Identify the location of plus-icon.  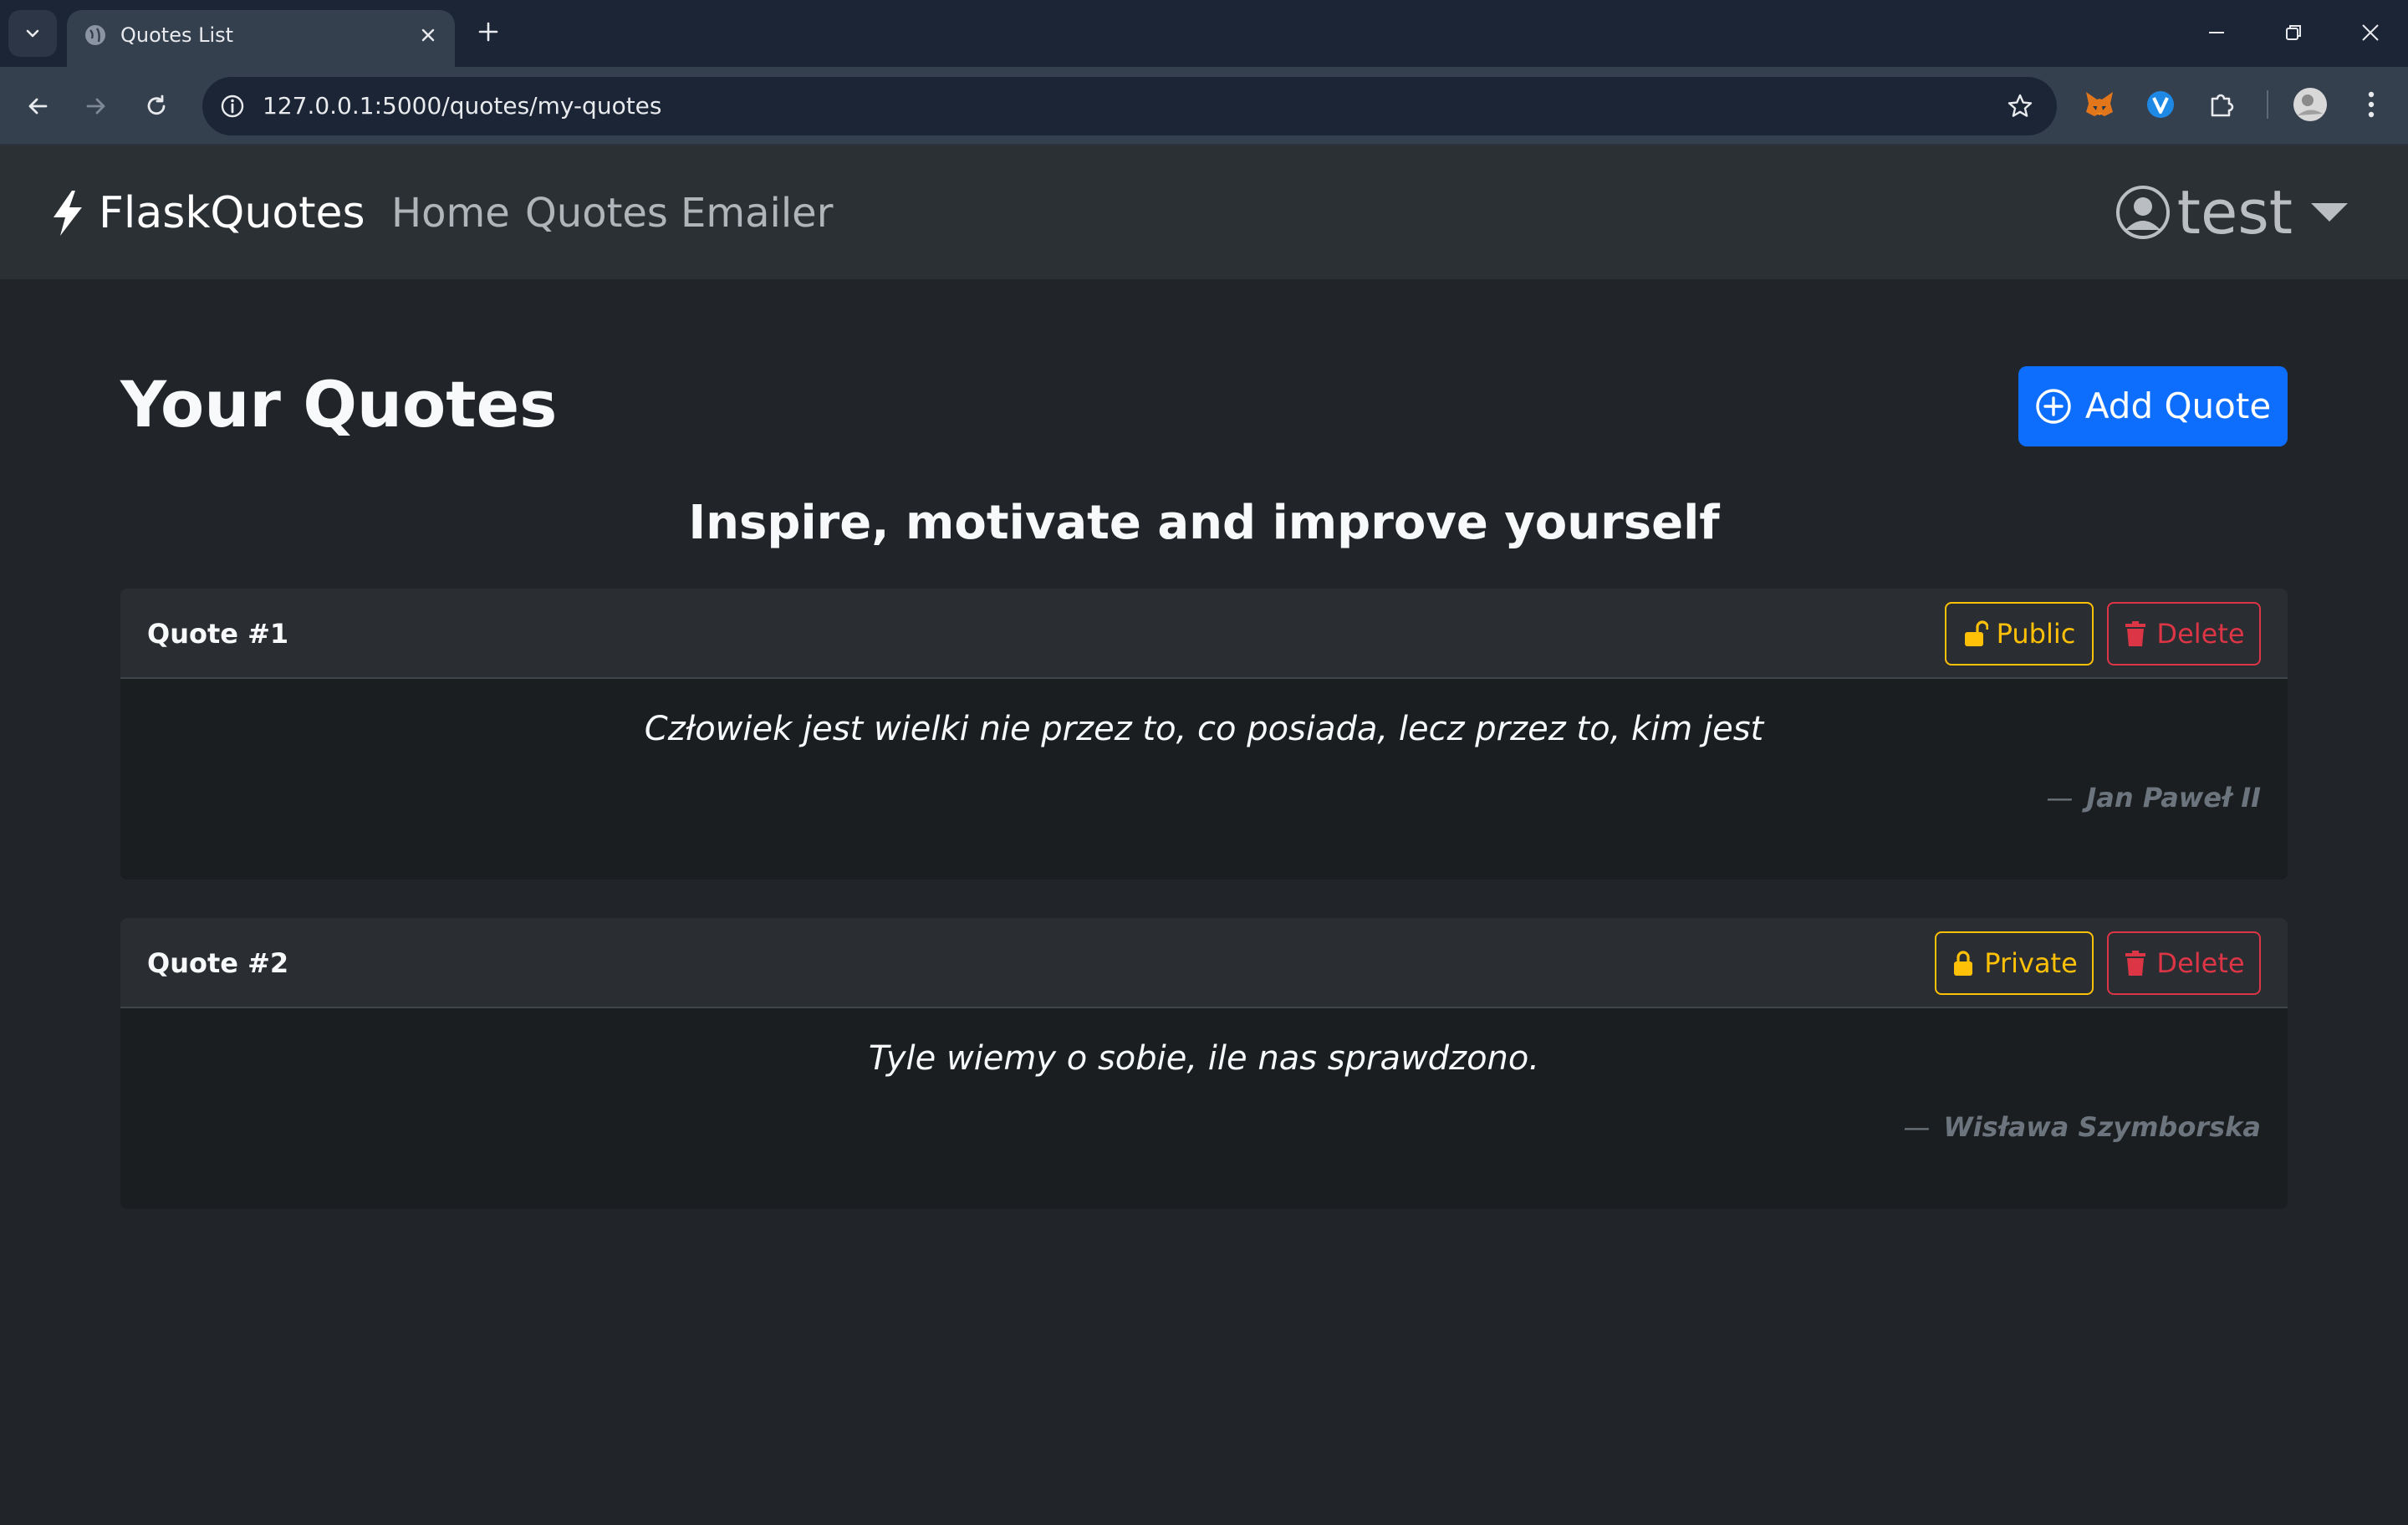
(488, 32).